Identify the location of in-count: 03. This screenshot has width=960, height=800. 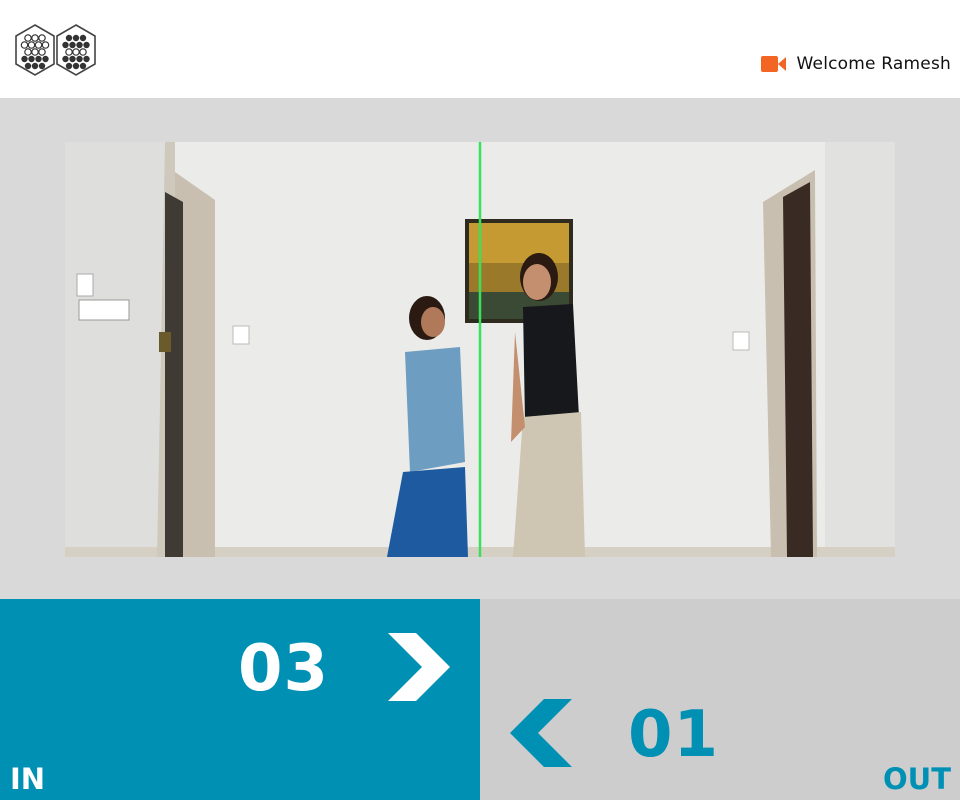
(284, 669).